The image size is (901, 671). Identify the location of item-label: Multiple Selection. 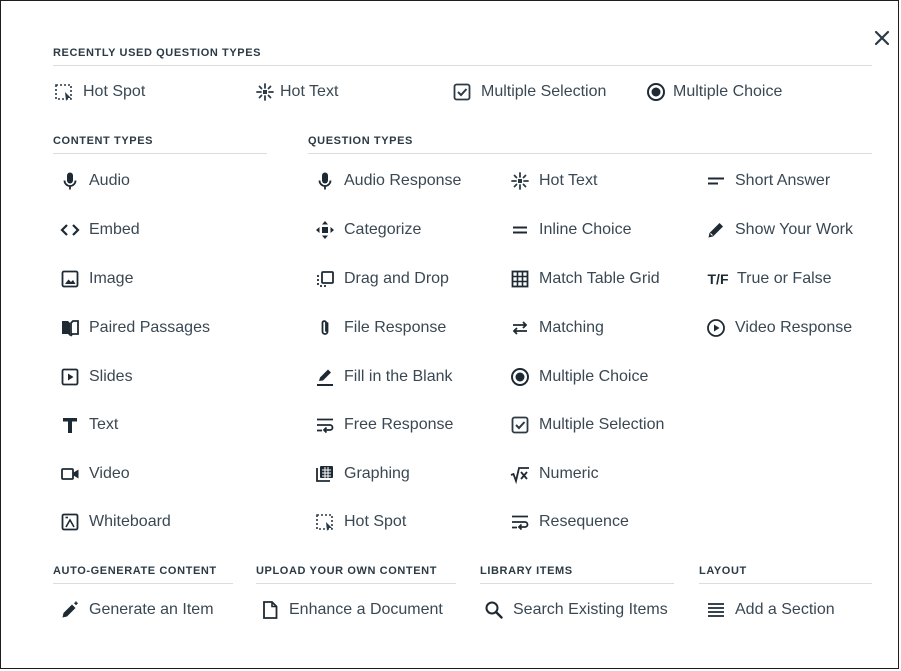
(602, 424).